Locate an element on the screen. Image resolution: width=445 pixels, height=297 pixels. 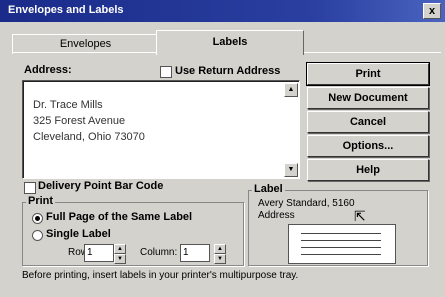
window-title: Envelopes and Labels is located at coordinates (66, 10).